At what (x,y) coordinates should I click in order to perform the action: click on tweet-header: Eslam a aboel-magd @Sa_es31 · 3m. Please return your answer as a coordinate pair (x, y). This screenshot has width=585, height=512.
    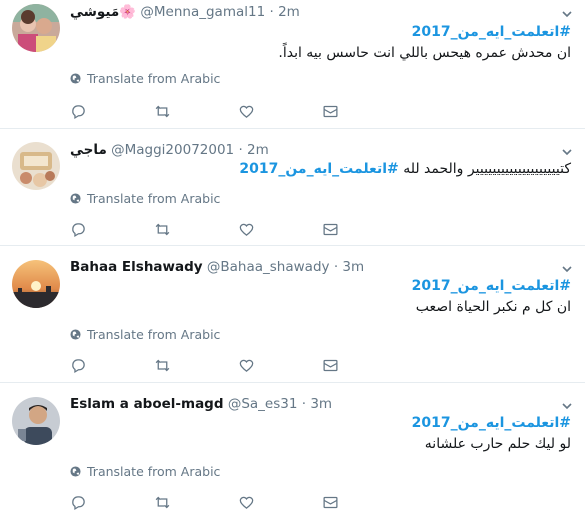
    Looking at the image, I should click on (312, 404).